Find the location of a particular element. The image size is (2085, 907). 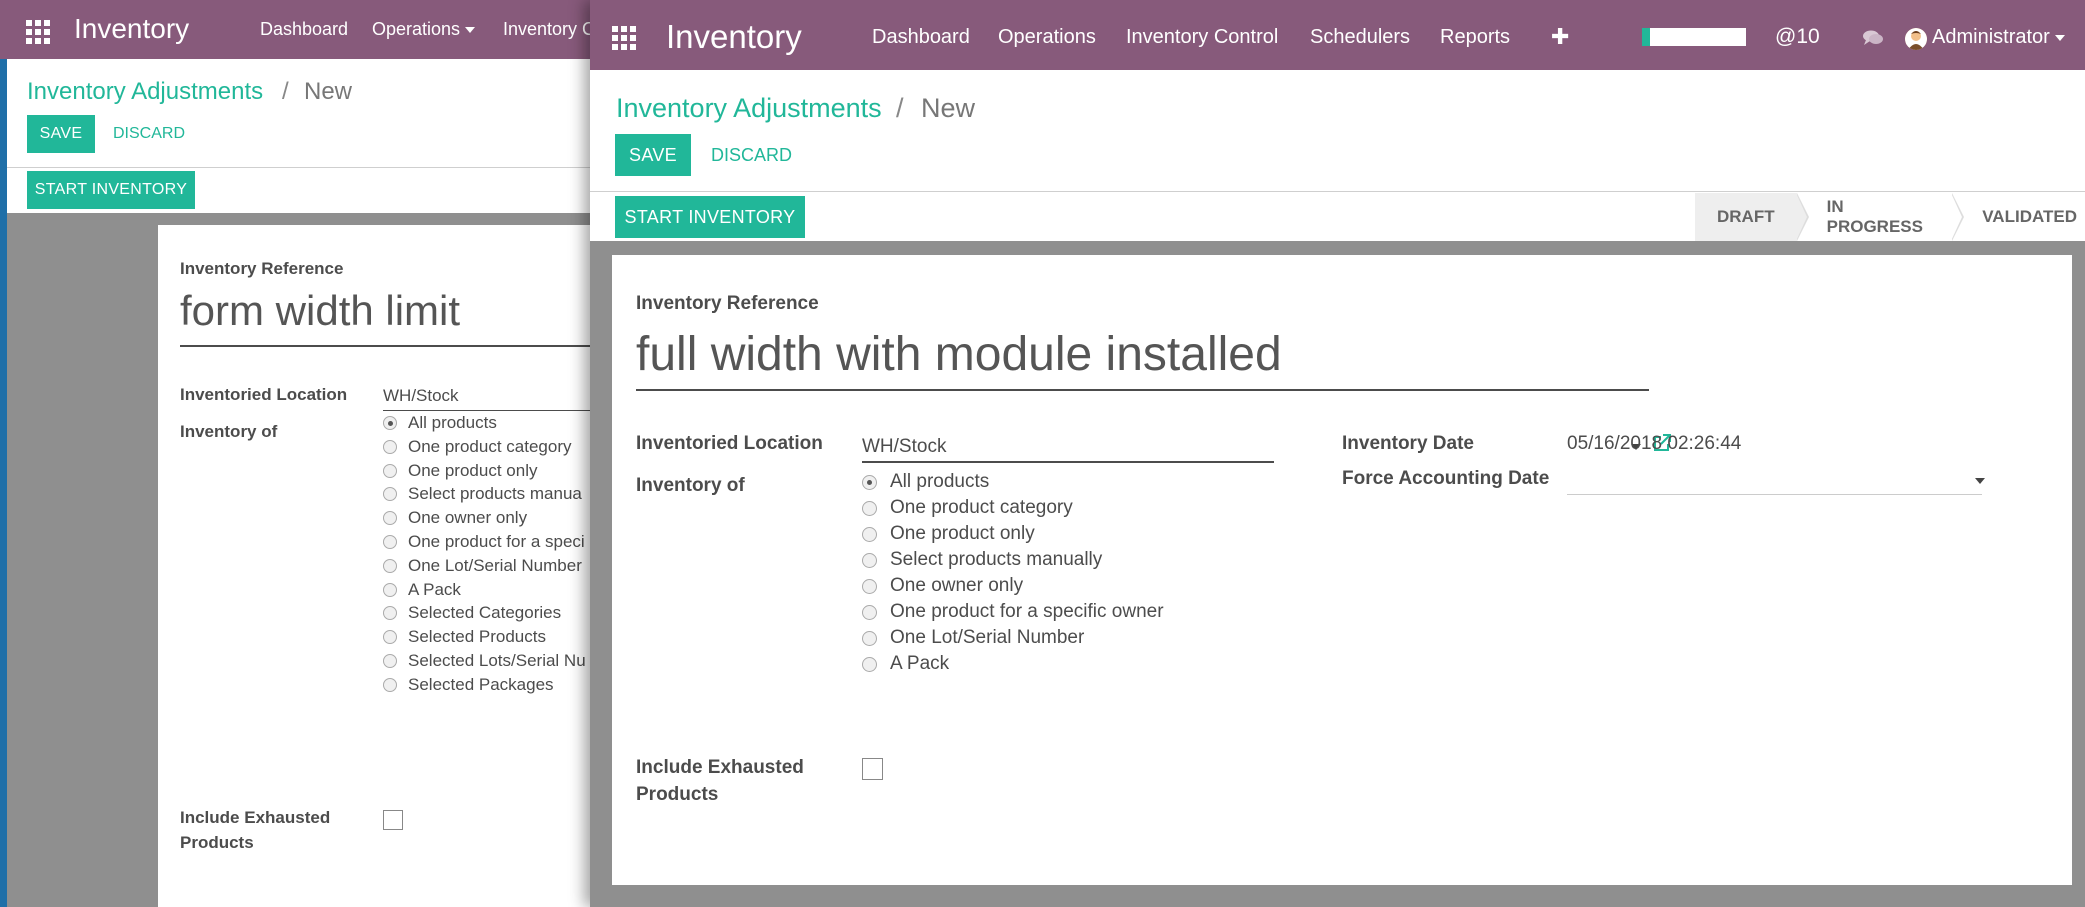

radio-option: Selected Packages is located at coordinates (468, 685).